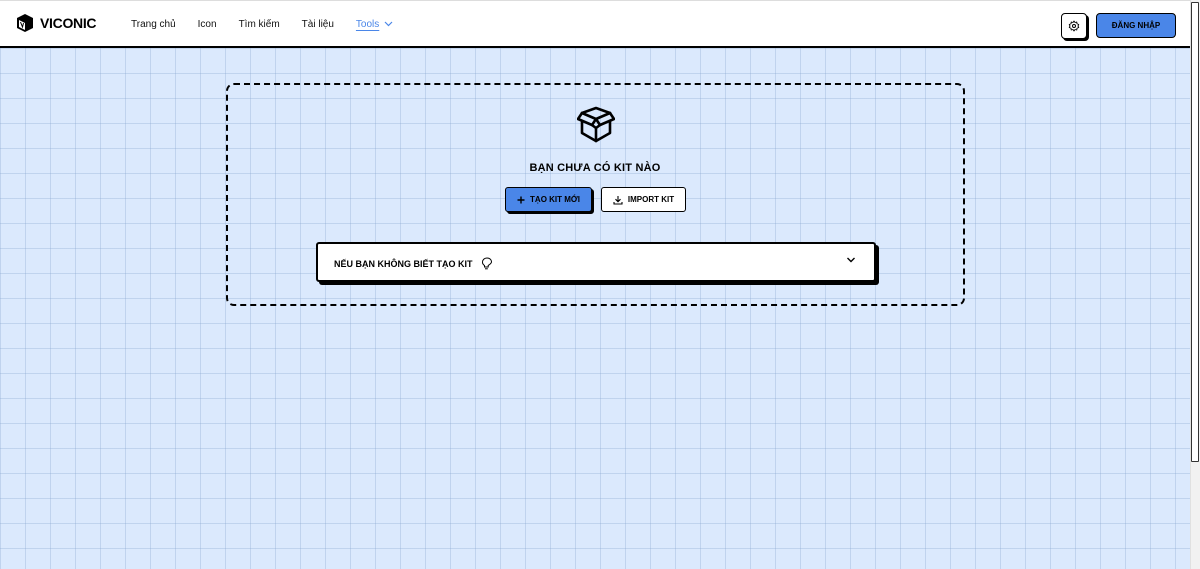 This screenshot has width=1200, height=569. What do you see at coordinates (318, 24) in the screenshot?
I see `nav-docs: Tài liệu` at bounding box center [318, 24].